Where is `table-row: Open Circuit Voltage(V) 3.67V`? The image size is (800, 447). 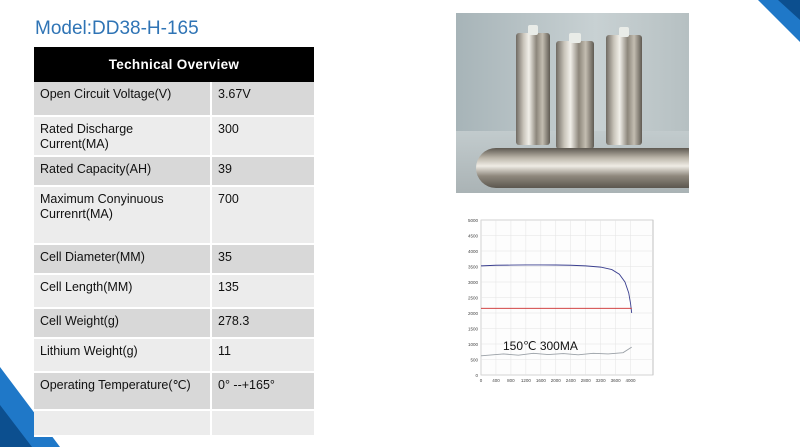 table-row: Open Circuit Voltage(V) 3.67V is located at coordinates (174, 99).